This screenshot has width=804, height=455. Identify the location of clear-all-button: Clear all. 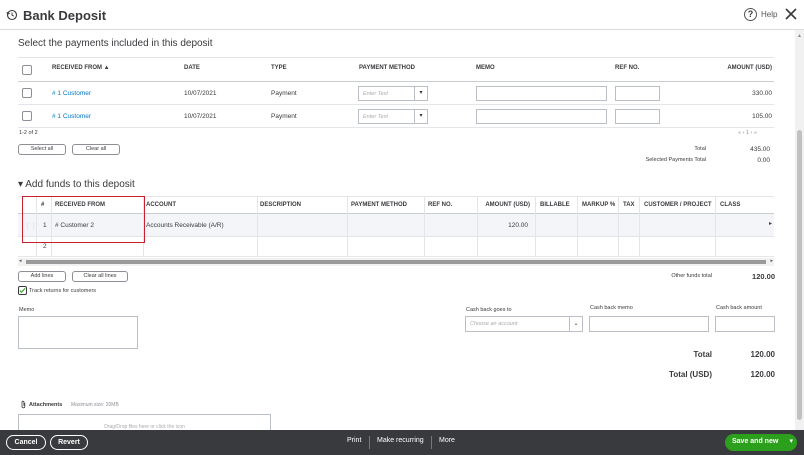
(96, 149).